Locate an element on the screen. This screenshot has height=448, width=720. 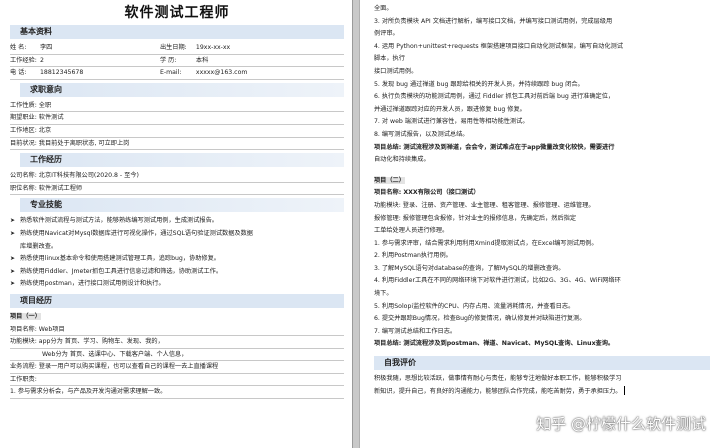
project-line: 1. 参与需求分析会，与产品及开发沟通对需求理解一致。 is located at coordinates (177, 393).